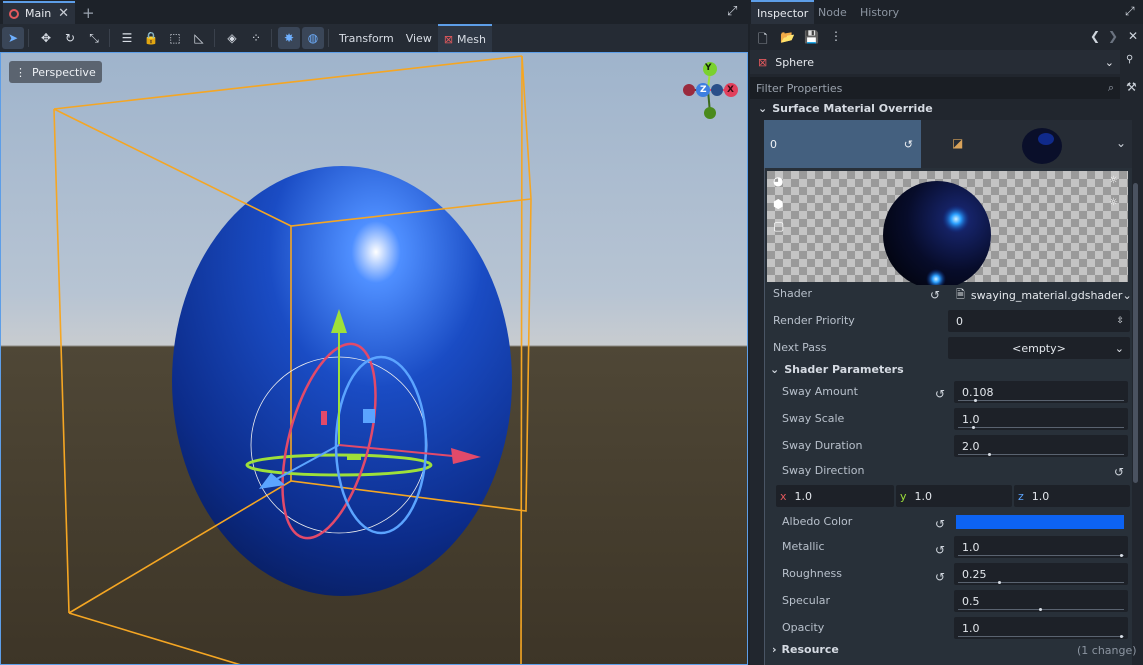 This screenshot has height=665, width=1143. Describe the element at coordinates (88, 13) in the screenshot. I see `plus-icon: +` at that location.